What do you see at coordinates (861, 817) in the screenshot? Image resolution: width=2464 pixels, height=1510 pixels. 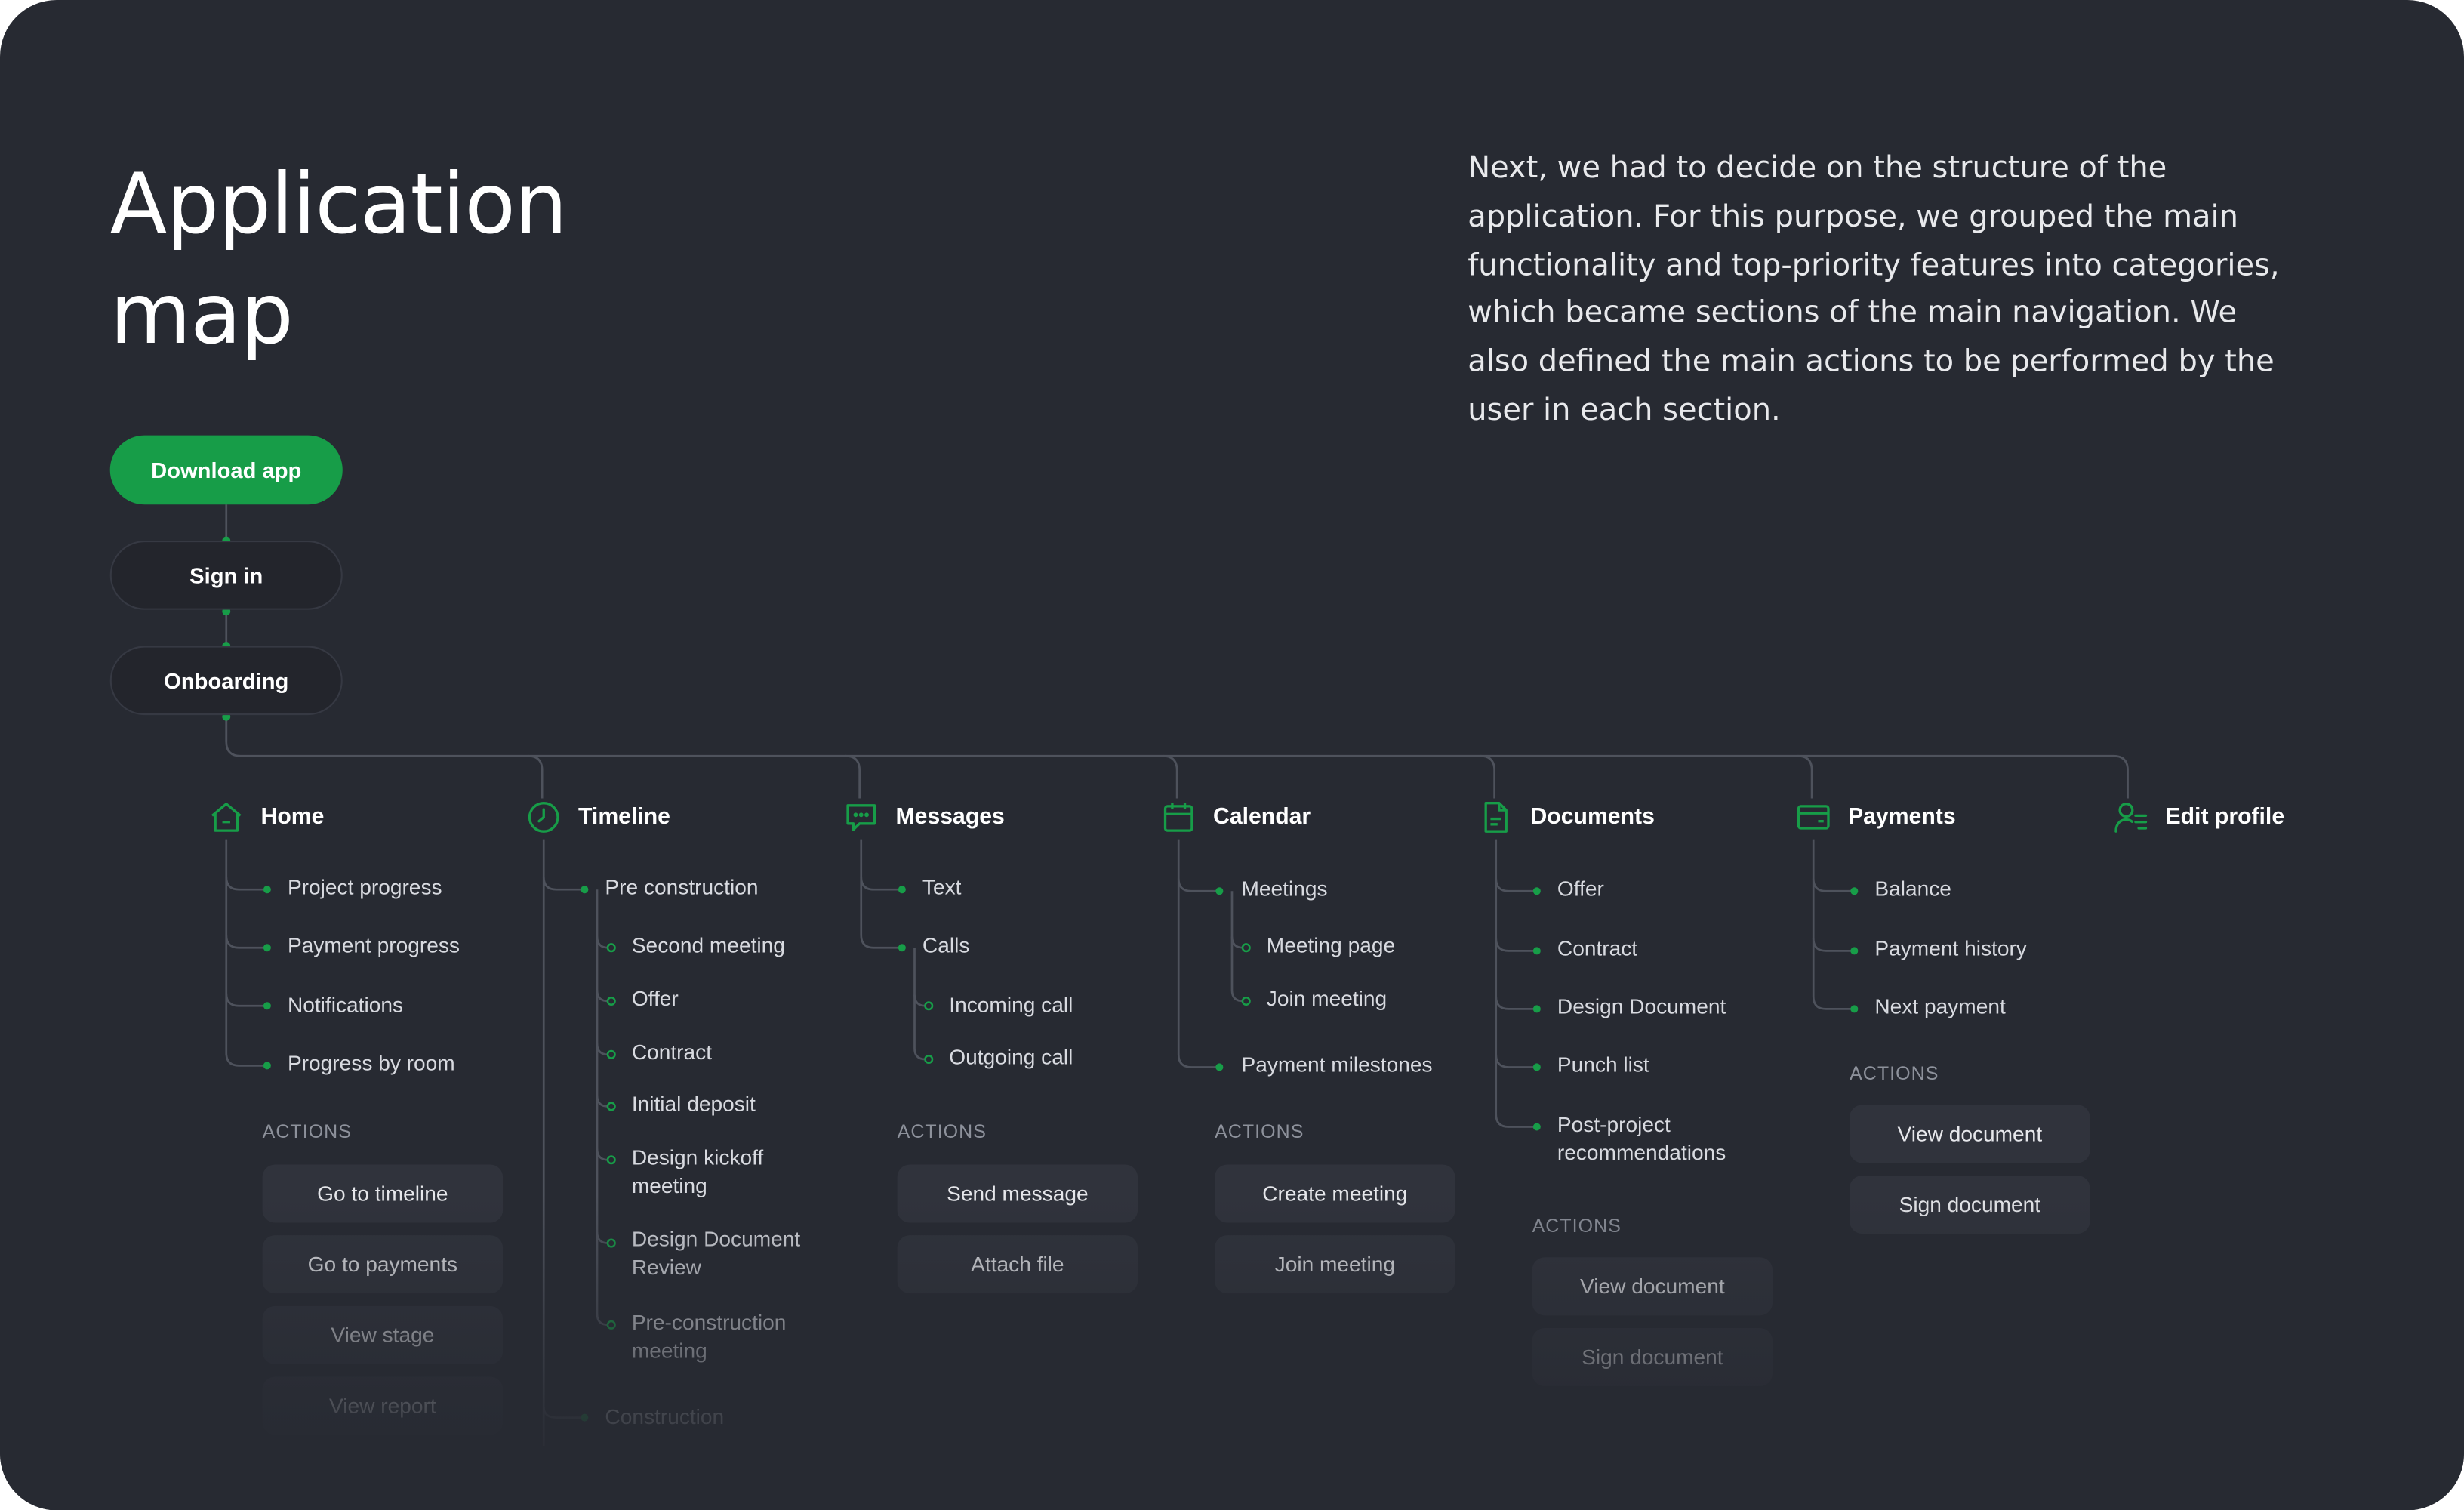 I see `chat-icon` at bounding box center [861, 817].